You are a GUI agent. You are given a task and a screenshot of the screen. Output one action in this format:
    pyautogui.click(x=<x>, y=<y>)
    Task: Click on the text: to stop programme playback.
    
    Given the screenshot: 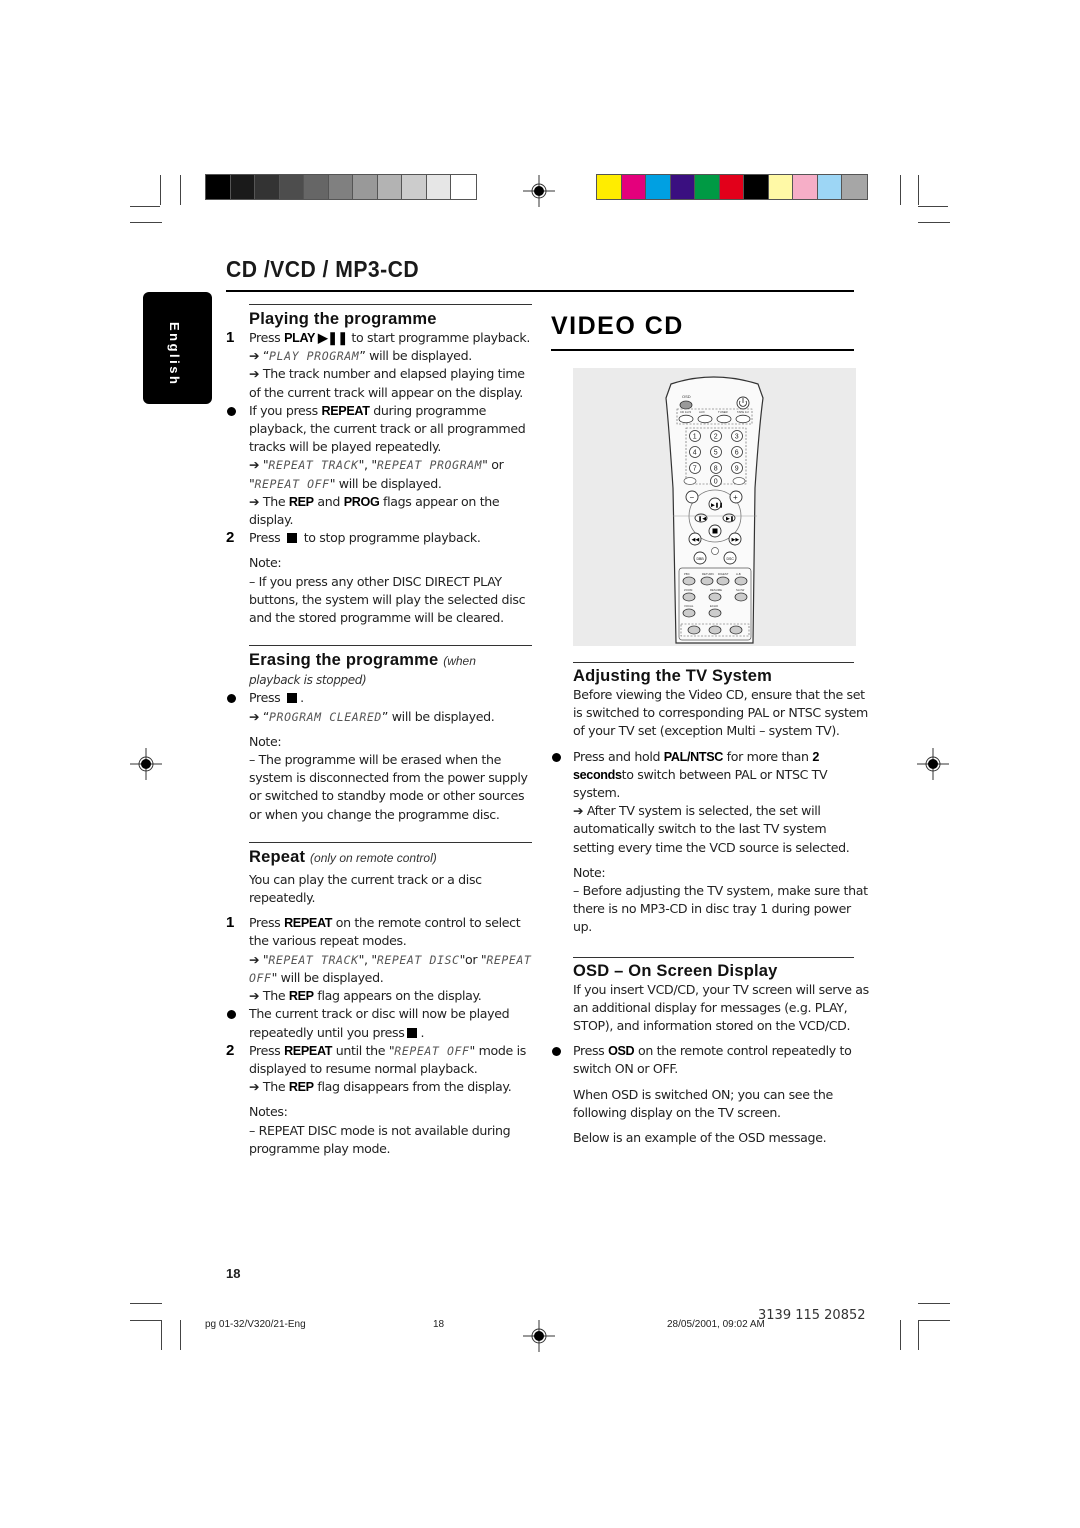 What is the action you would take?
    pyautogui.click(x=390, y=538)
    